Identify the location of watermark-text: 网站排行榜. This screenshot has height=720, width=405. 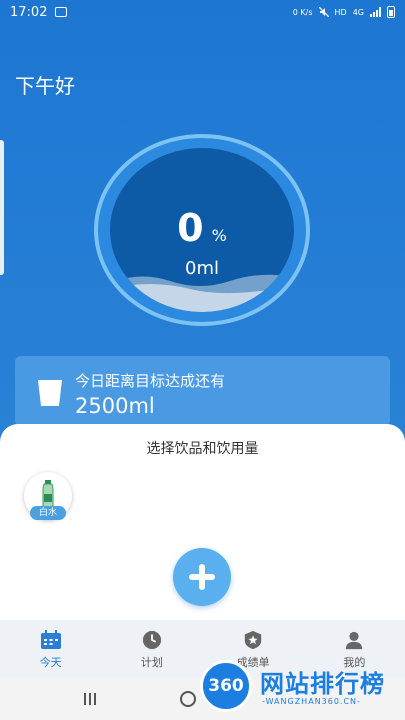
(322, 684).